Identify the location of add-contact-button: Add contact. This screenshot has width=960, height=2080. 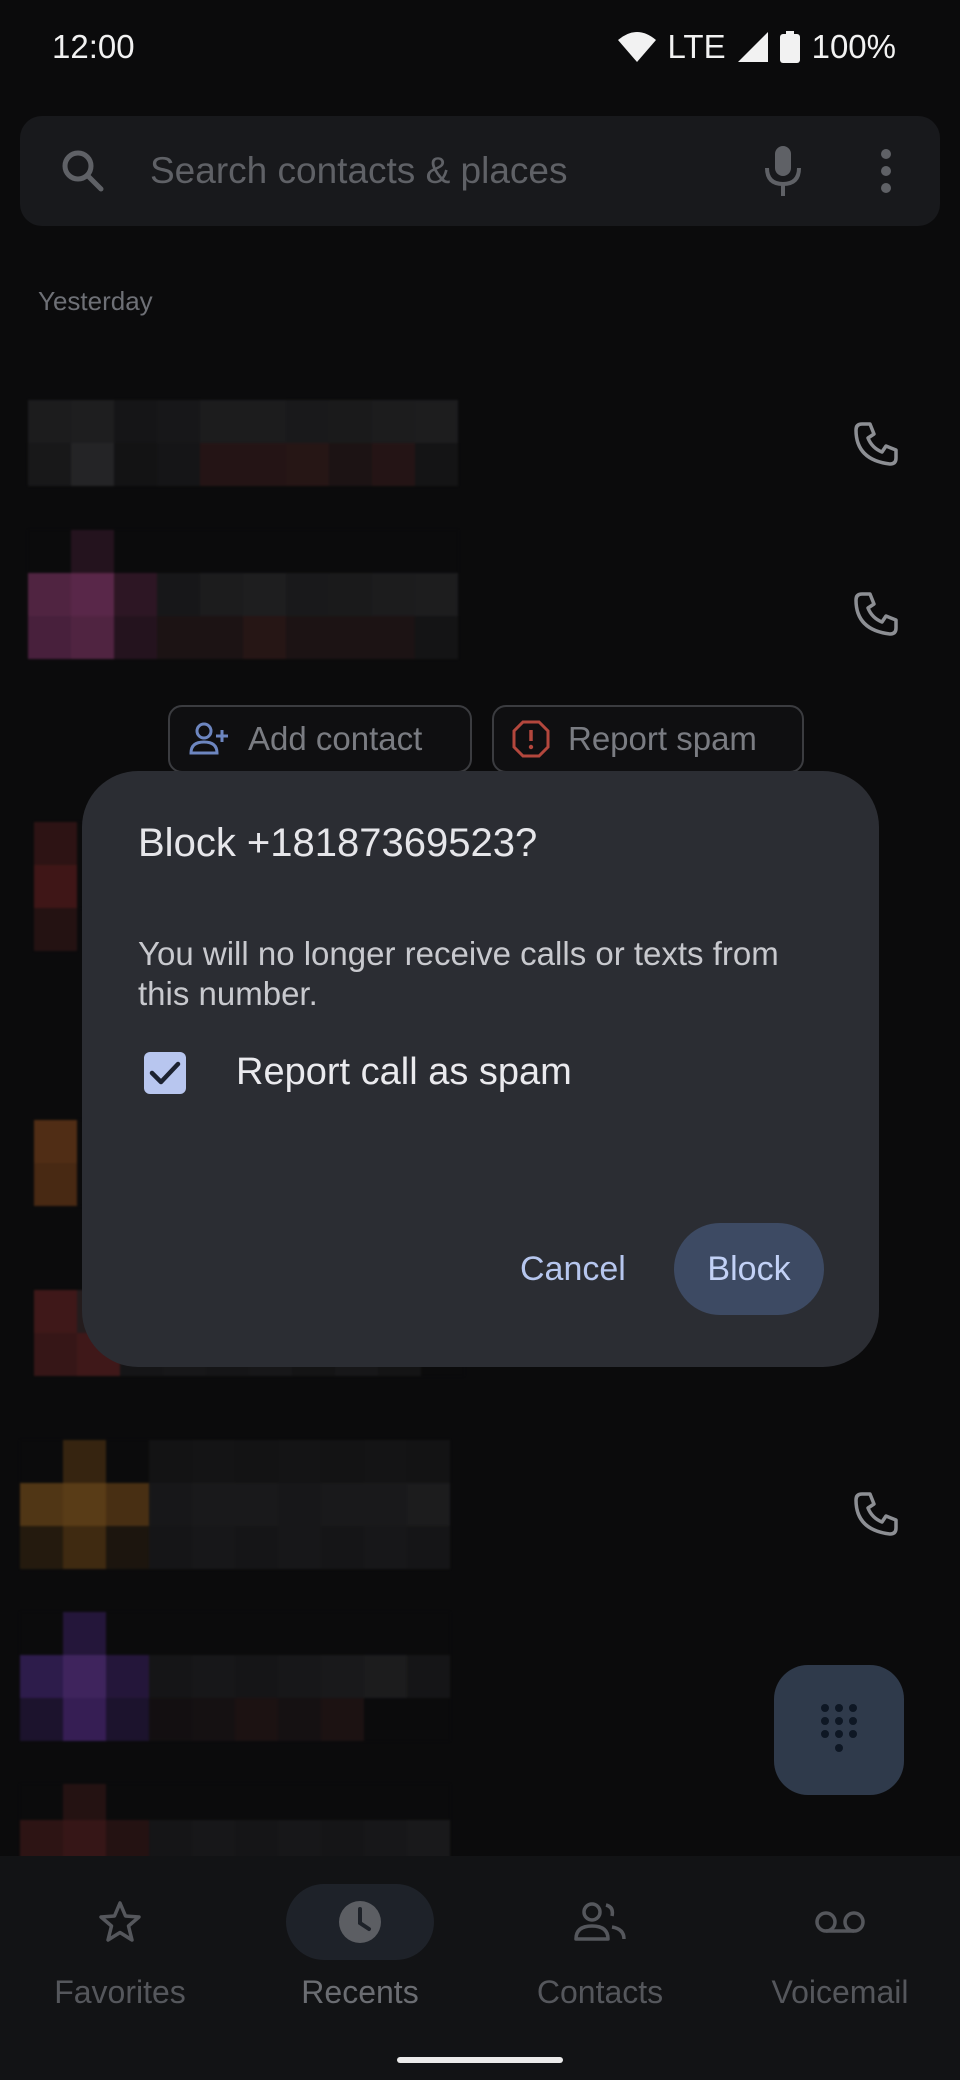
(320, 739).